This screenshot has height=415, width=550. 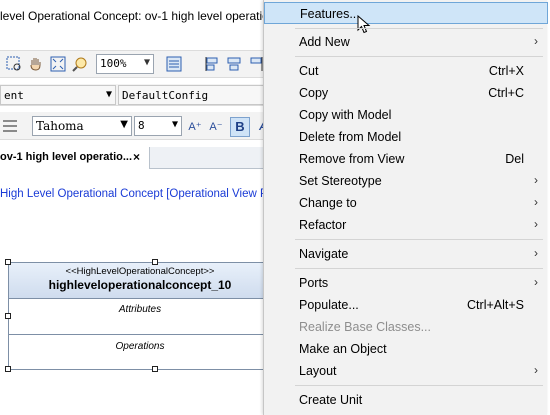 What do you see at coordinates (406, 115) in the screenshot?
I see `menu-item-copy-with-model: Copy with Model` at bounding box center [406, 115].